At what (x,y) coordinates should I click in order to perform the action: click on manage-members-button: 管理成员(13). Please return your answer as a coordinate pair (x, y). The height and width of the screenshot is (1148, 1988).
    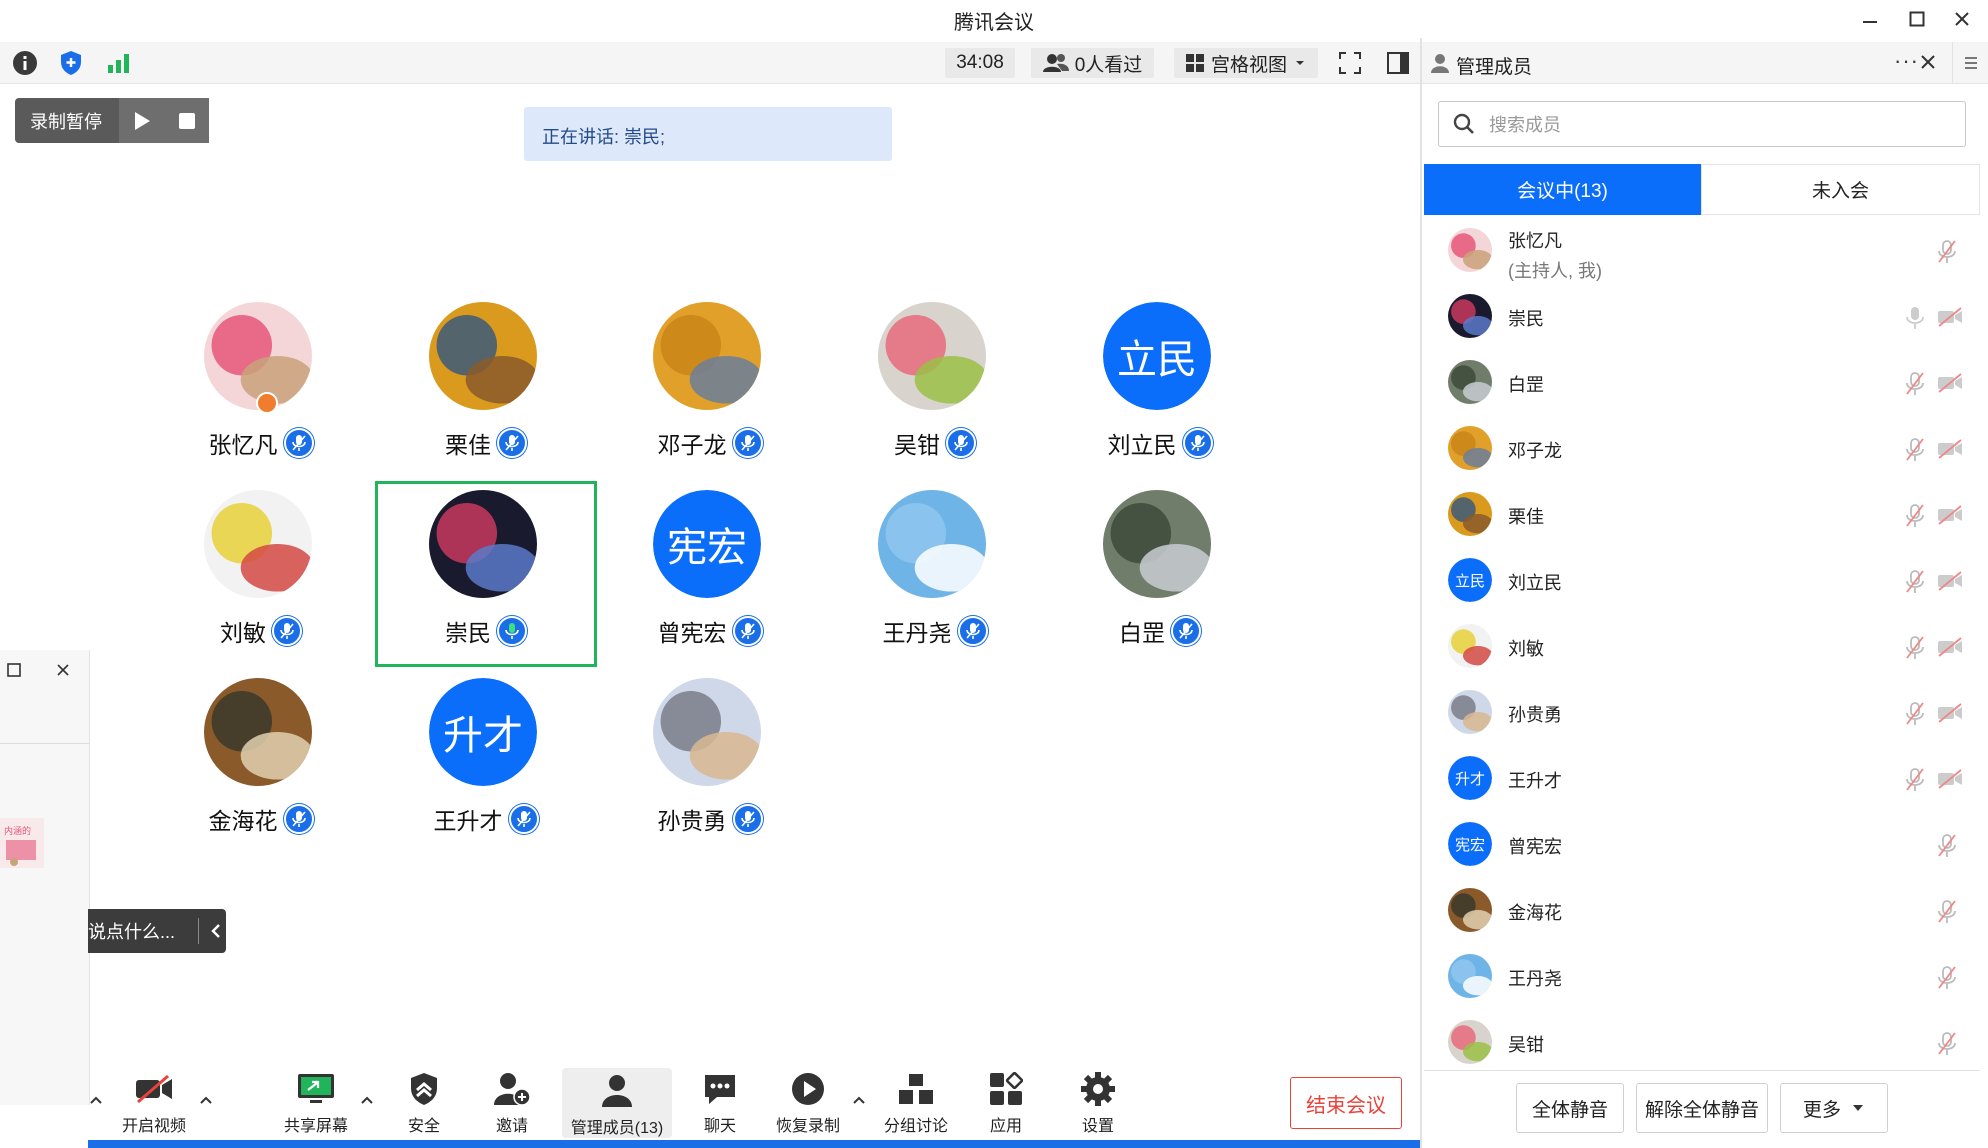
    Looking at the image, I should click on (617, 1103).